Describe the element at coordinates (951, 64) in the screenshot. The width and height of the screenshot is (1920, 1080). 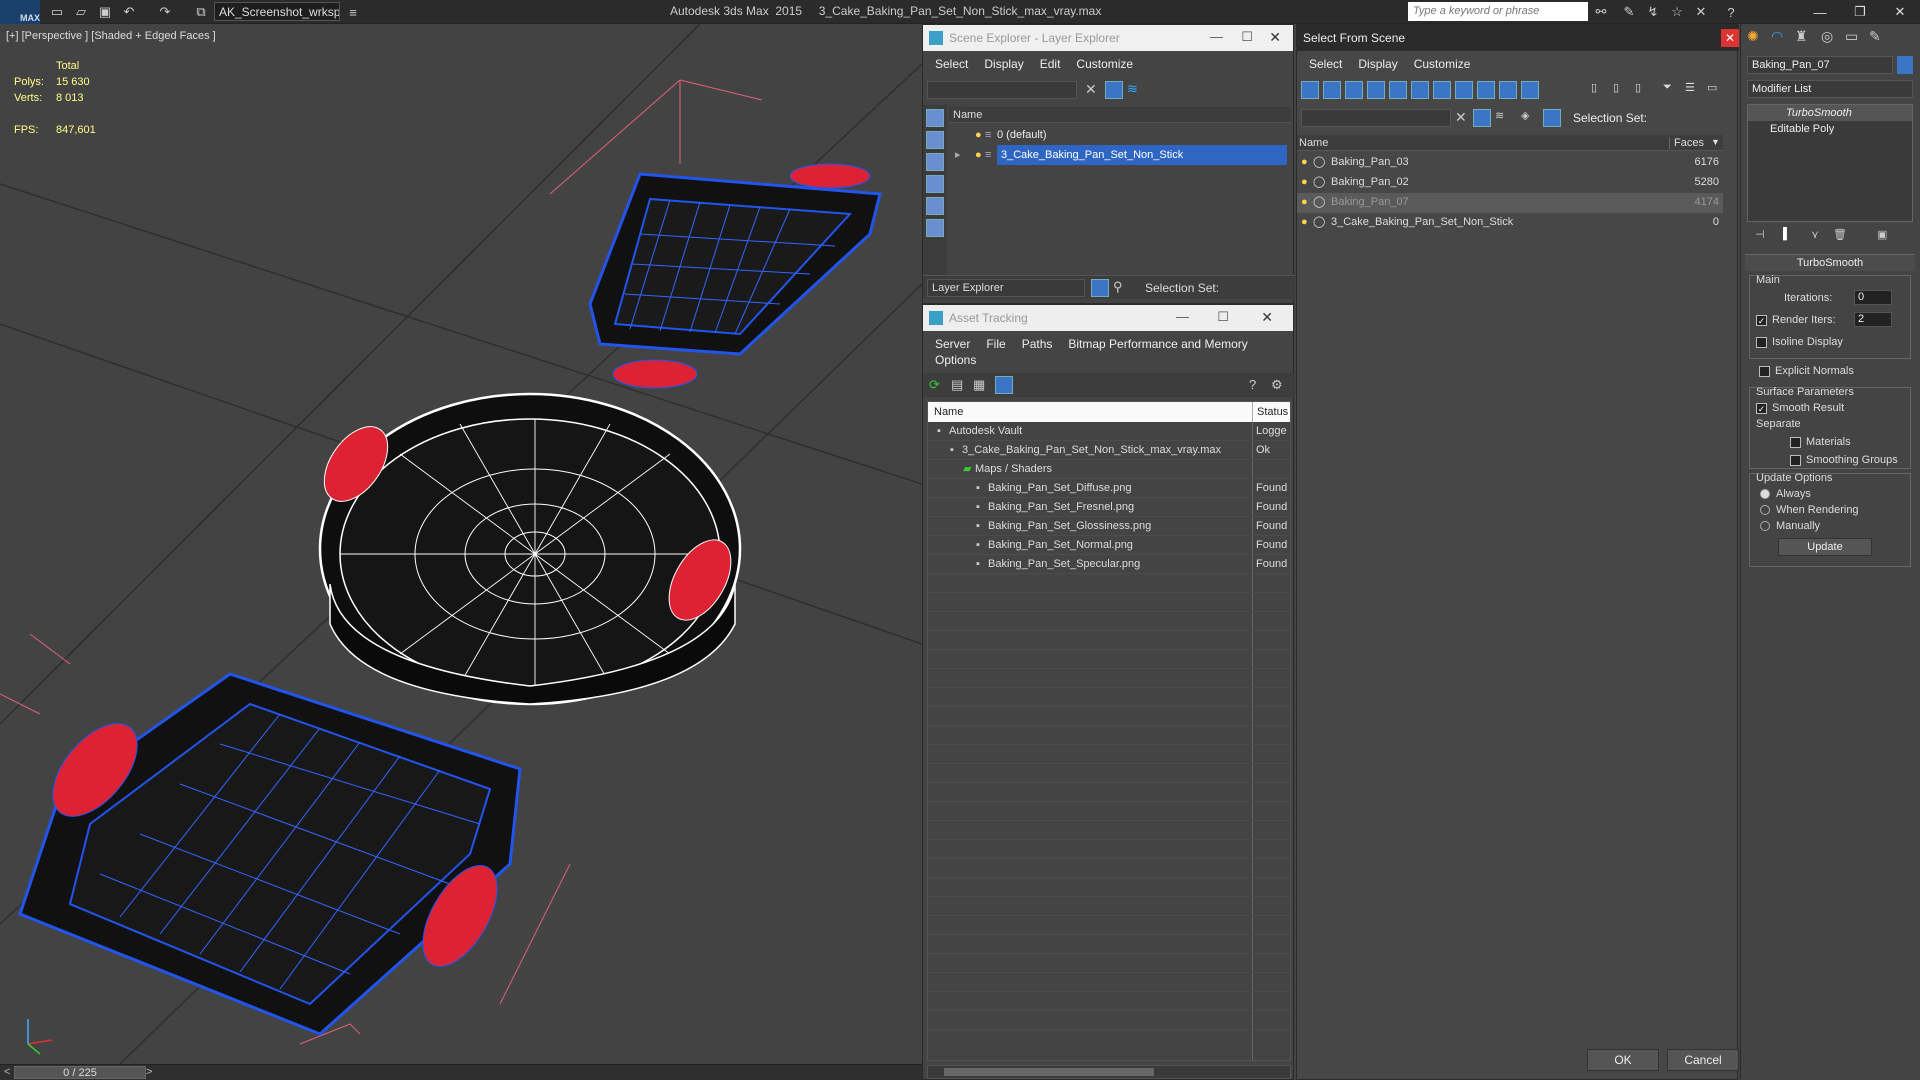
I see `menu-select: Select` at that location.